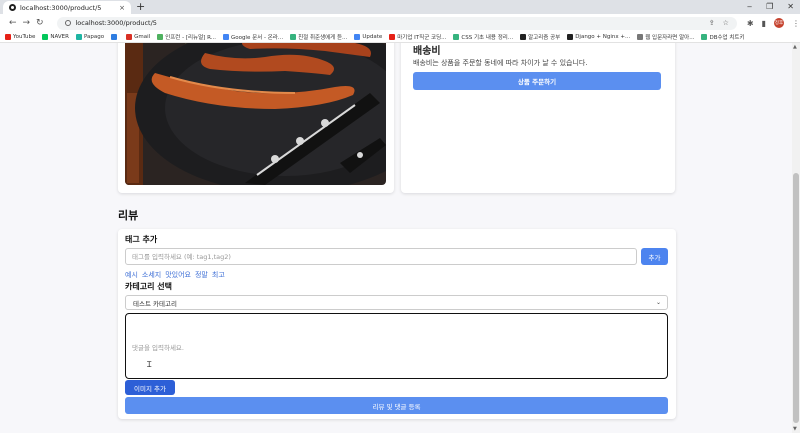 The width and height of the screenshot is (800, 433). I want to click on minimize-icon: ‒, so click(749, 7).